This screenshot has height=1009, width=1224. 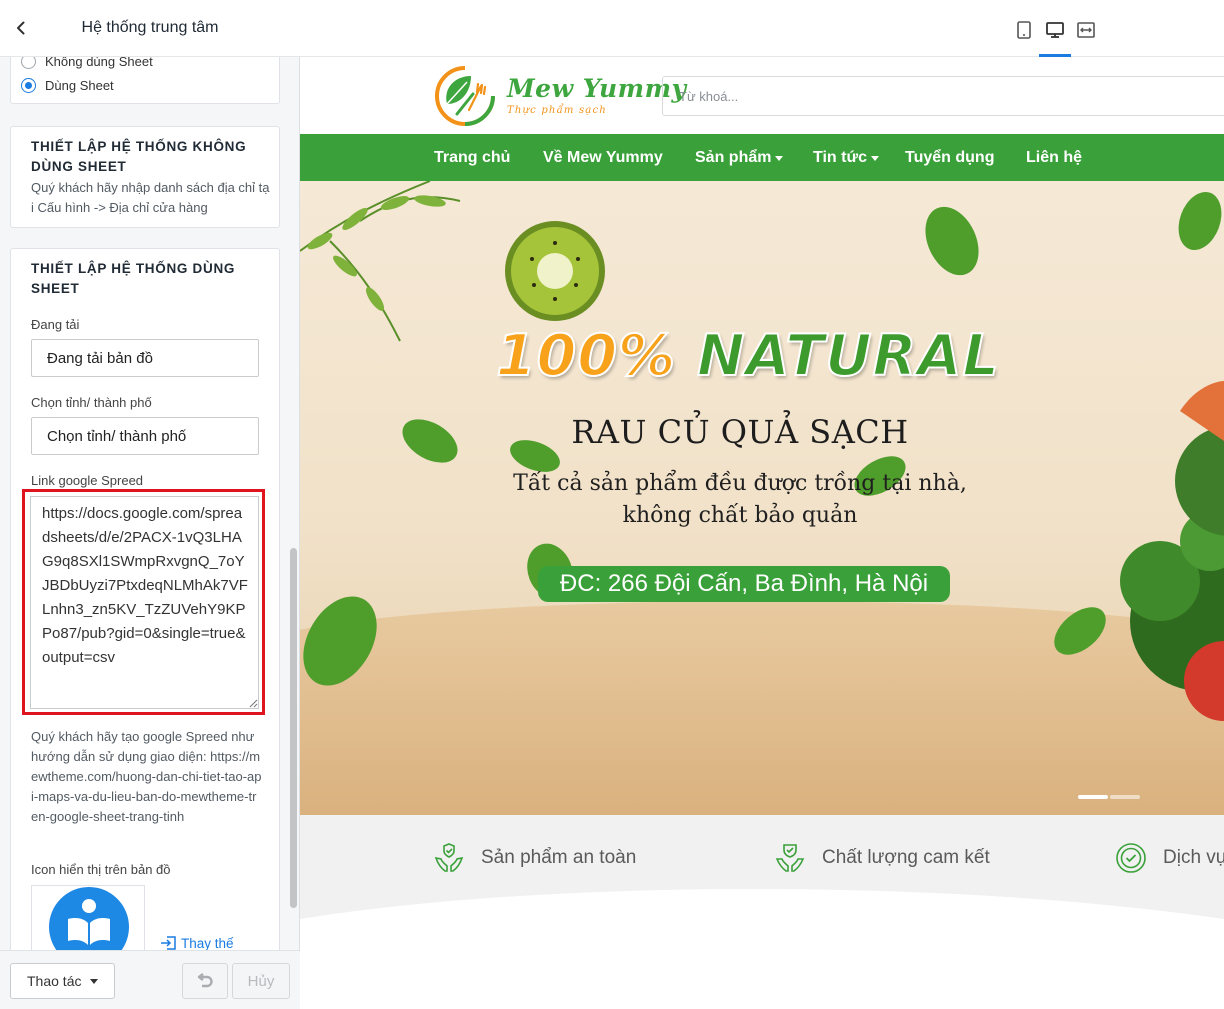 I want to click on badge-check-icon, so click(x=1131, y=858).